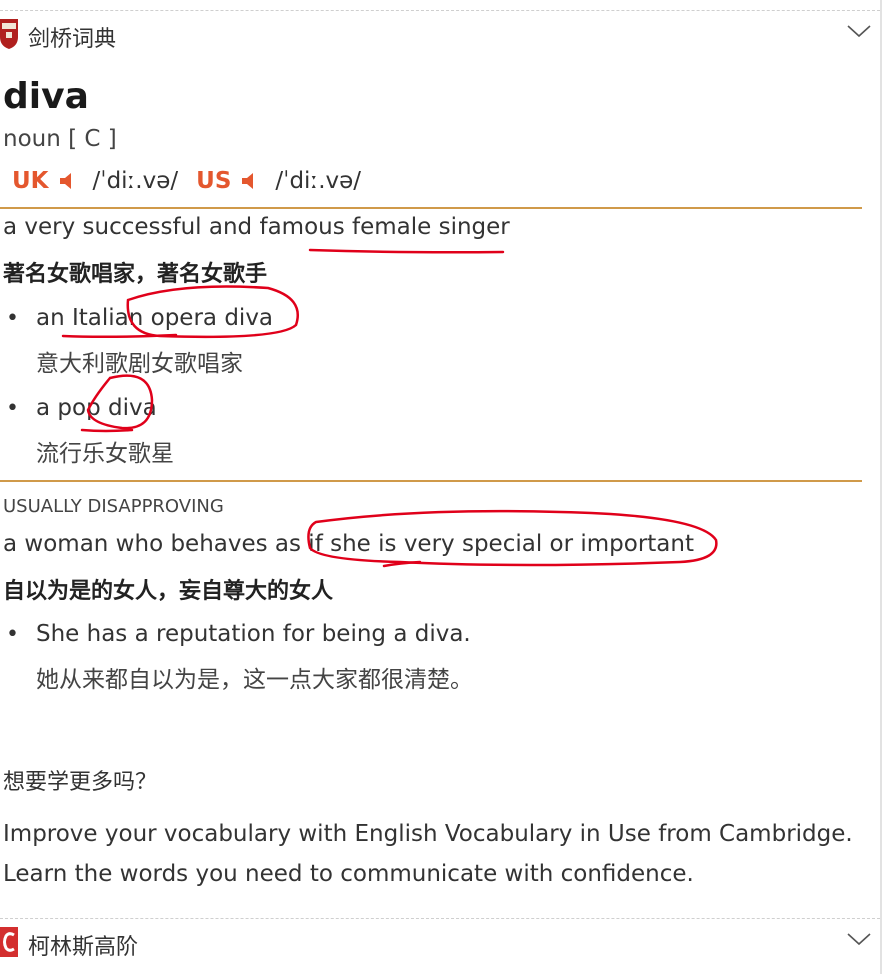 Image resolution: width=884 pixels, height=974 pixels. Describe the element at coordinates (83, 947) in the screenshot. I see `dictionary-name: 柯林斯高阶` at that location.